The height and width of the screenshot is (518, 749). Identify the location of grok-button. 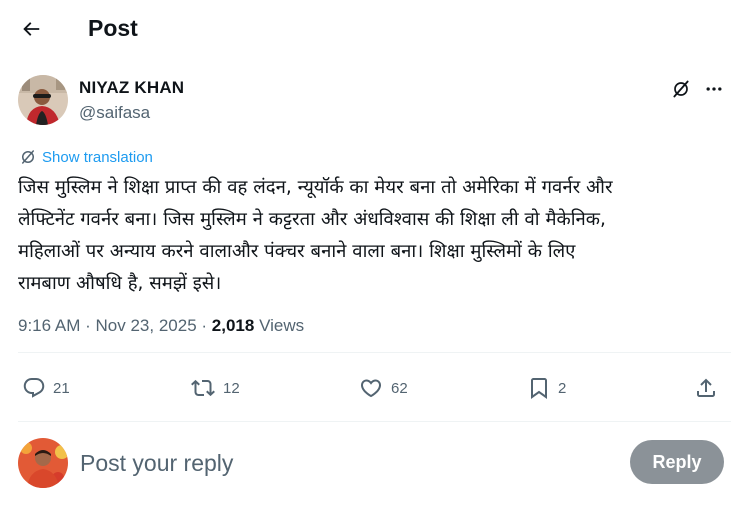
(681, 89).